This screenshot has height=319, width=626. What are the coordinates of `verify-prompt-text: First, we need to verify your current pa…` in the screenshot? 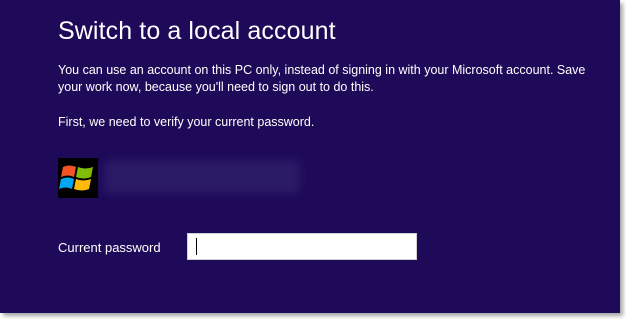 It's located at (186, 122).